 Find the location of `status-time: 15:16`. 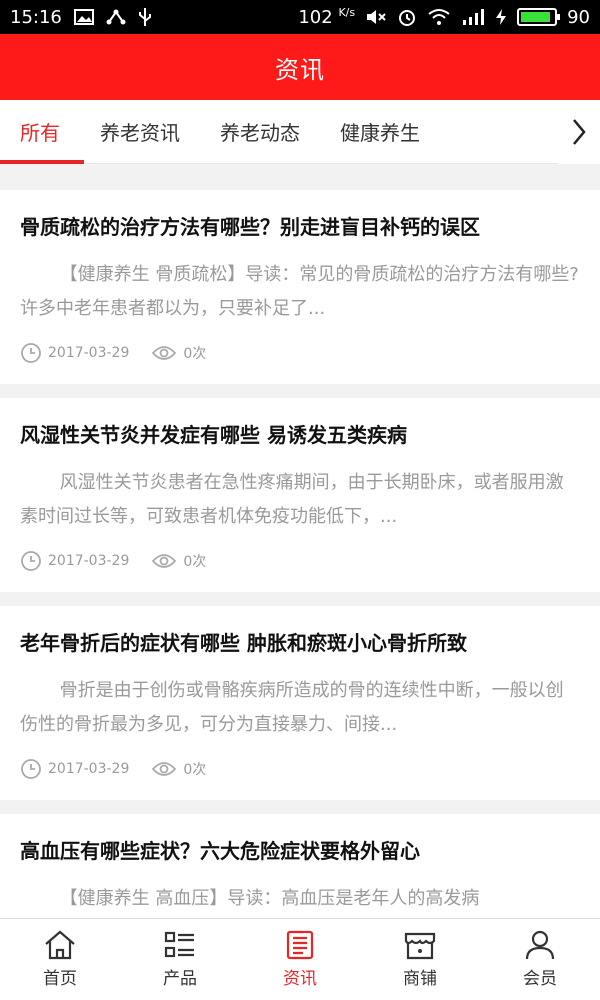

status-time: 15:16 is located at coordinates (36, 17).